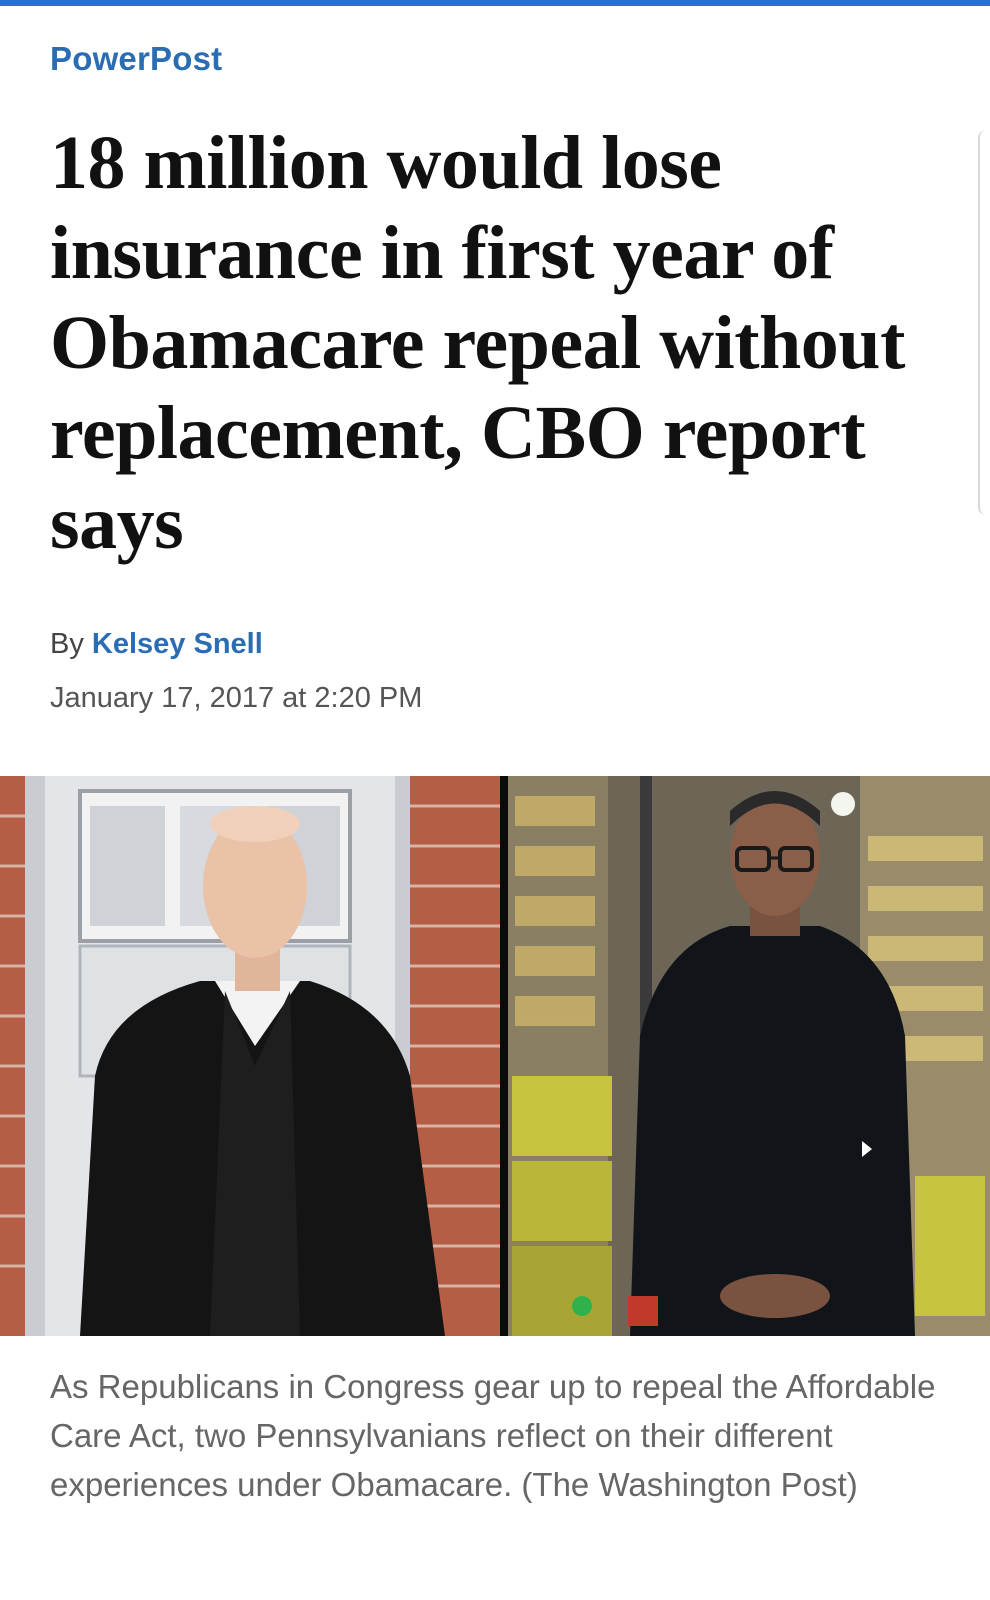 This screenshot has width=990, height=1600. I want to click on author-link: Kelsey Snell, so click(177, 644).